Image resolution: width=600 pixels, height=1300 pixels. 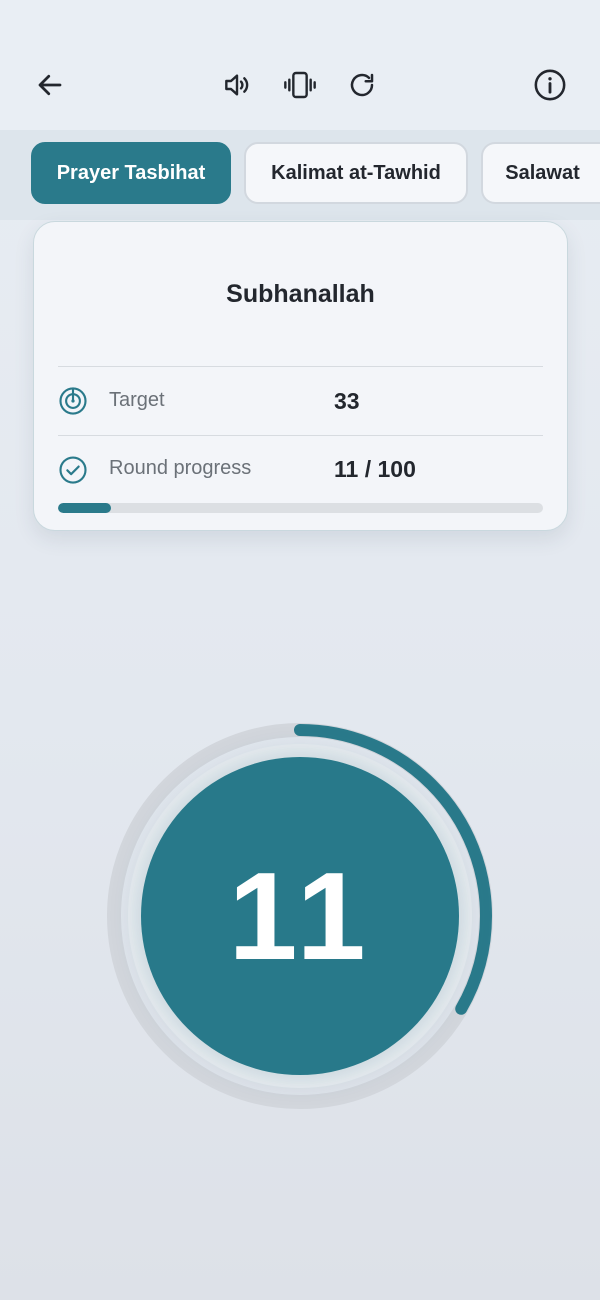 I want to click on refresh-icon, so click(x=362, y=85).